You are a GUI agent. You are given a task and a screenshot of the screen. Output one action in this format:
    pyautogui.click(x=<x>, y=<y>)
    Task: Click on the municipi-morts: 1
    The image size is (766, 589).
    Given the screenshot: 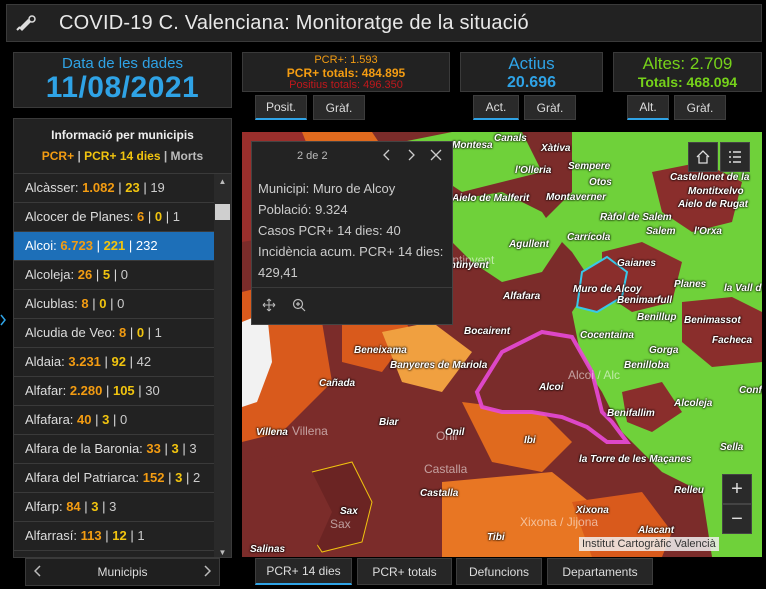 What is the action you would take?
    pyautogui.click(x=176, y=216)
    